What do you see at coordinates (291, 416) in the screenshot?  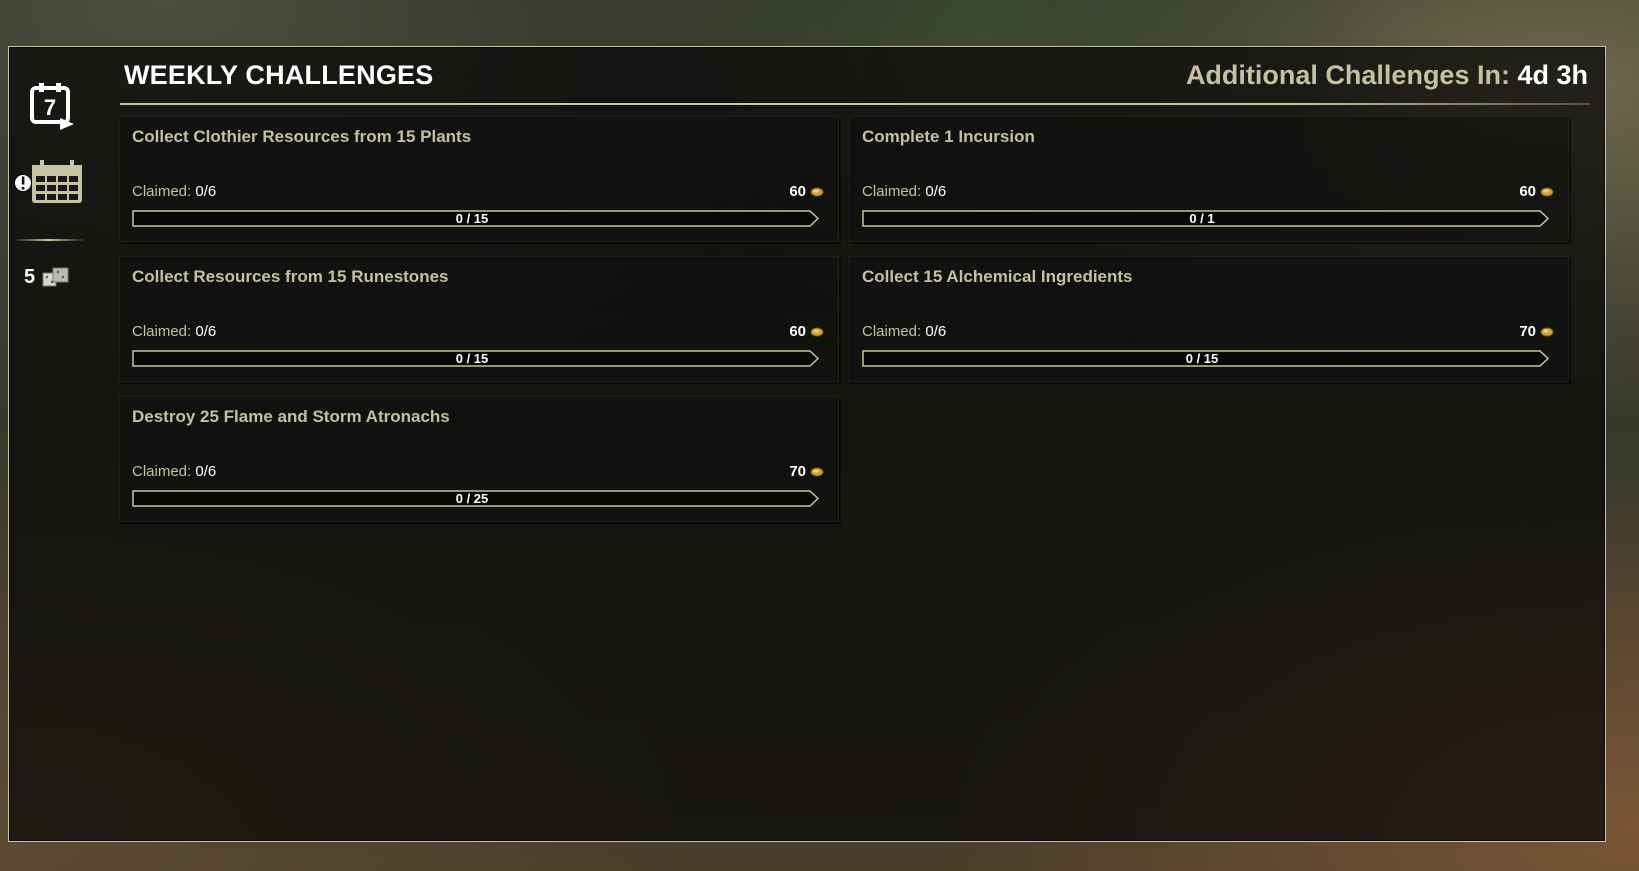 I see `challenge-name: Destroy 25 Flame and Storm Atronachs` at bounding box center [291, 416].